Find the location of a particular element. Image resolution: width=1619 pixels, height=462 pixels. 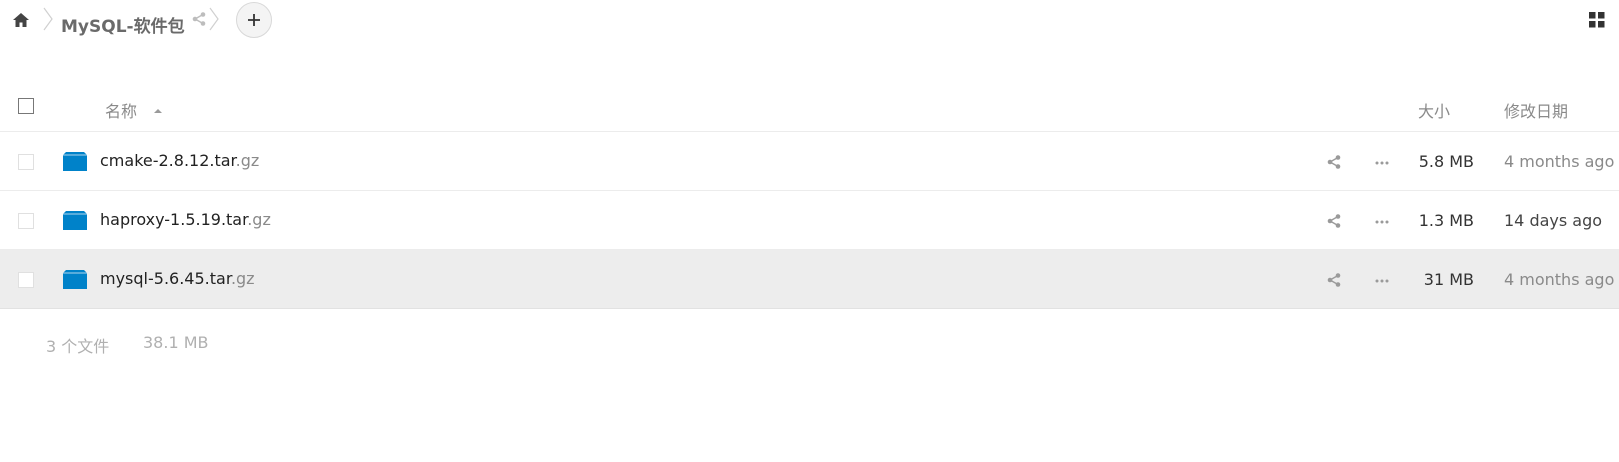

file-size: 31 MB is located at coordinates (1448, 279).